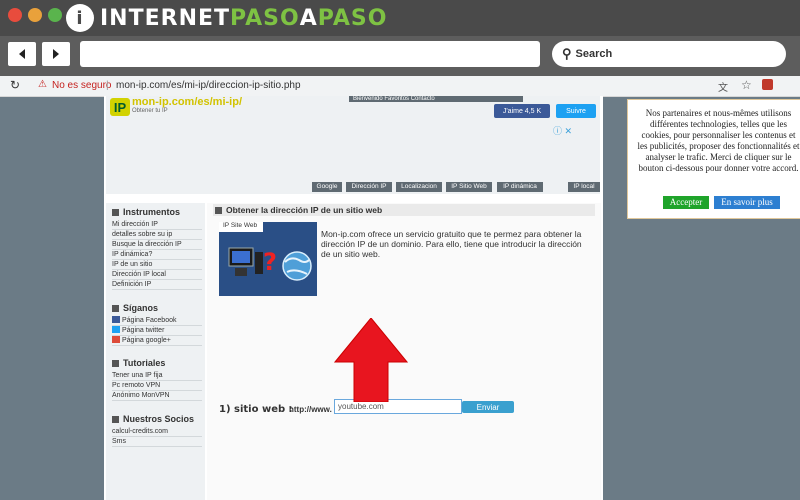 The image size is (800, 500). I want to click on sidebar-item-label: Página Facebook, so click(149, 320).